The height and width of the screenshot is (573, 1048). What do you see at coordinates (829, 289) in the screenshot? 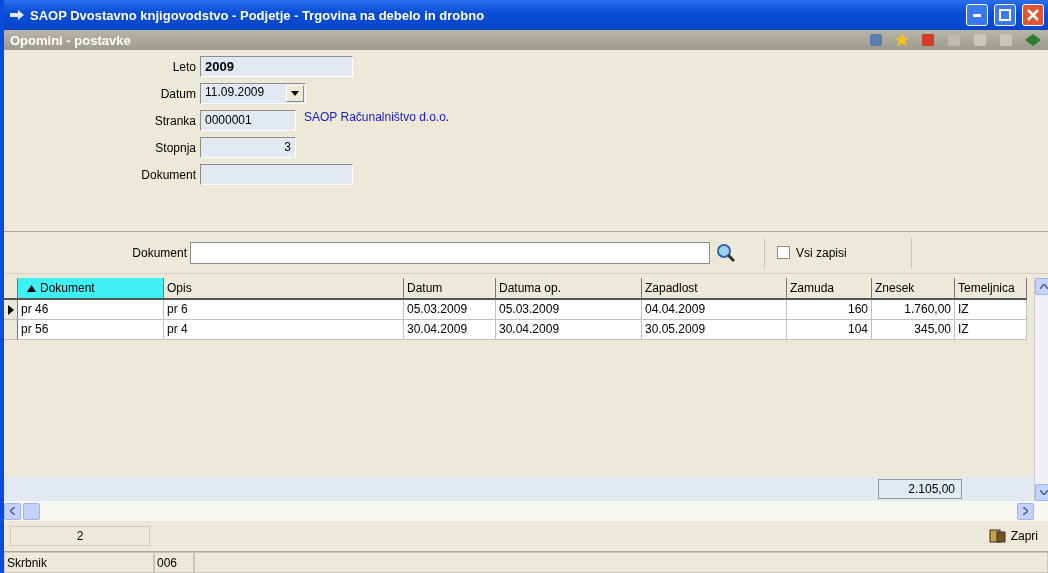
I see `column-header: Zamuda` at bounding box center [829, 289].